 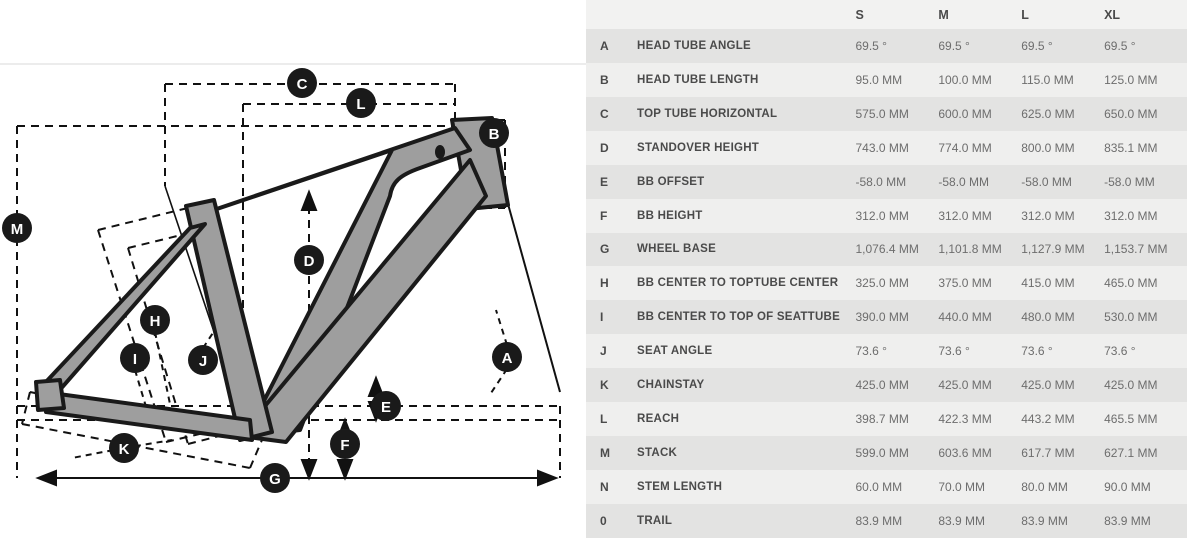 I want to click on svg-text: B, so click(x=494, y=134).